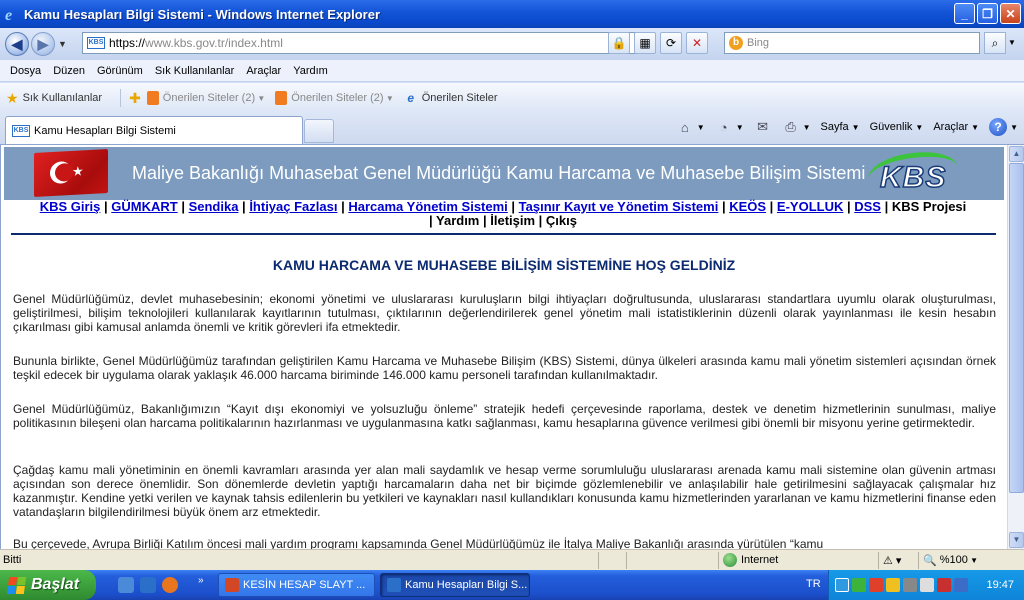 The width and height of the screenshot is (1024, 600). What do you see at coordinates (671, 43) in the screenshot?
I see `refresh-icon: ⟳` at bounding box center [671, 43].